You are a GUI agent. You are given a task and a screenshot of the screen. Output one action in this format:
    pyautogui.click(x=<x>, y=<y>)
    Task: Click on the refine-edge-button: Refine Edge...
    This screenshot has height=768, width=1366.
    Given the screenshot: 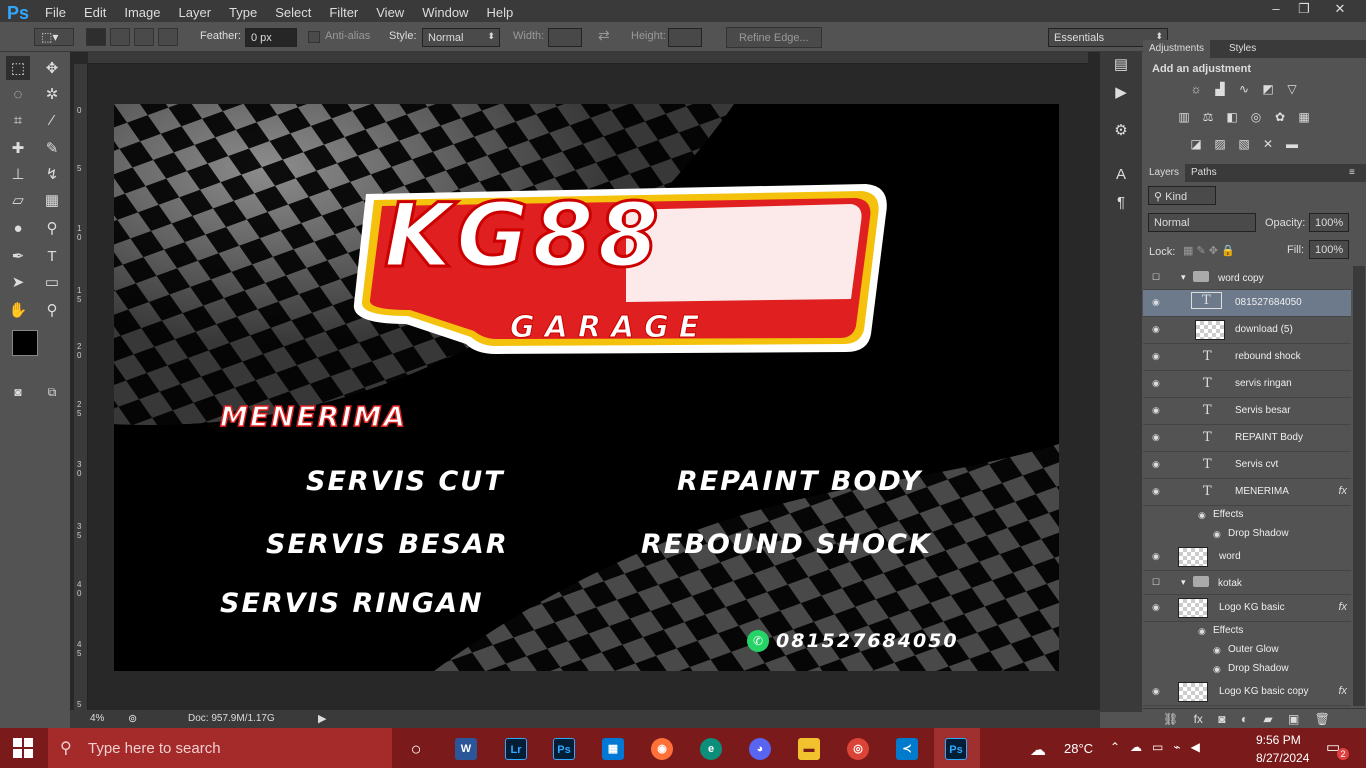 What is the action you would take?
    pyautogui.click(x=774, y=37)
    